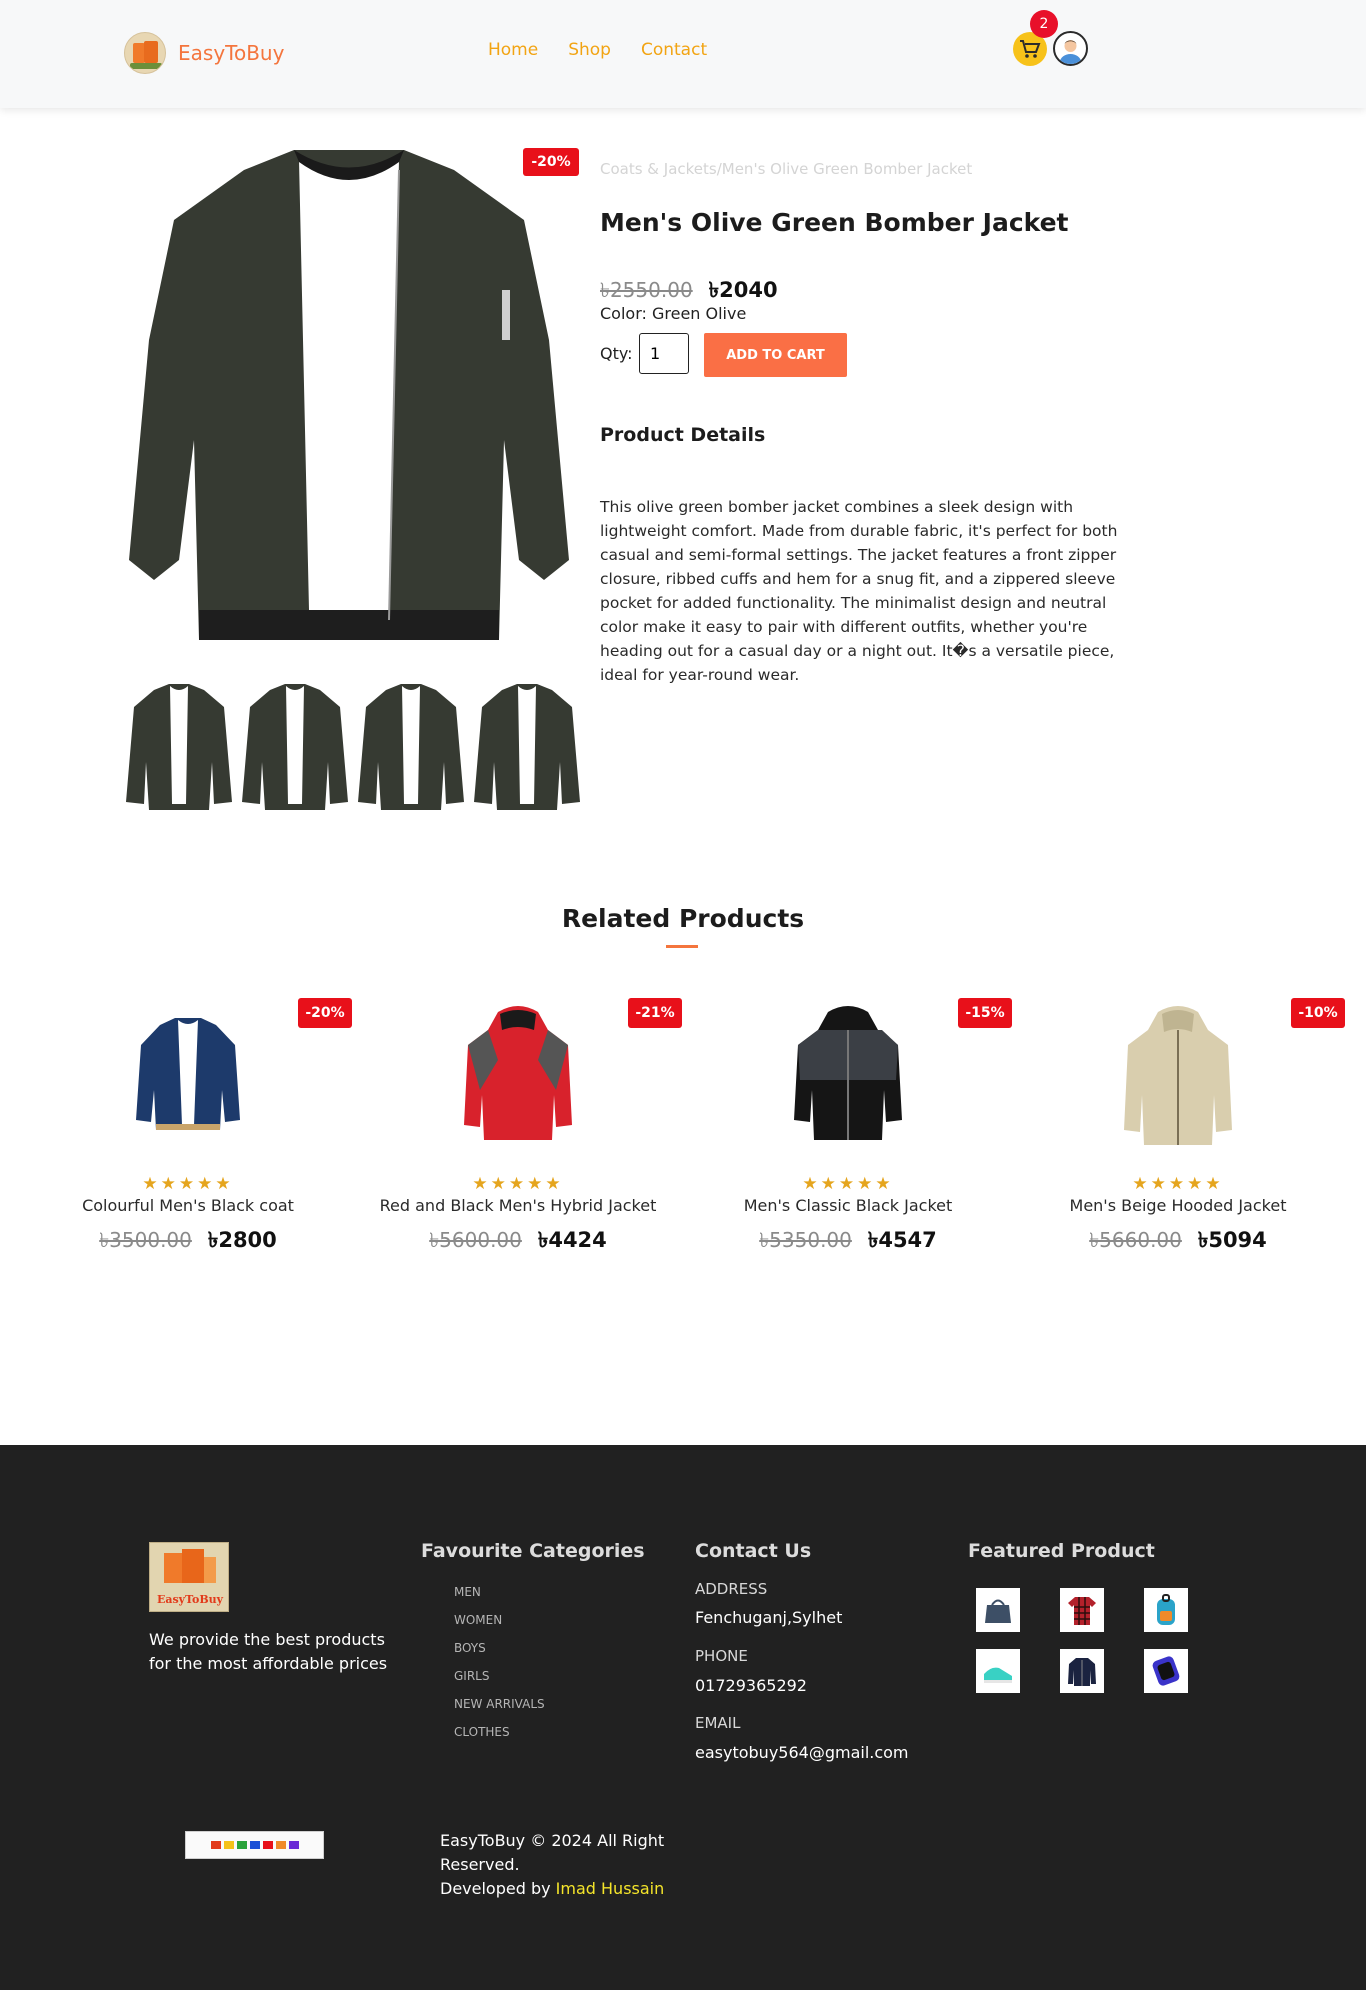 This screenshot has height=1990, width=1366. Describe the element at coordinates (513, 50) in the screenshot. I see `nav-home: Home` at that location.